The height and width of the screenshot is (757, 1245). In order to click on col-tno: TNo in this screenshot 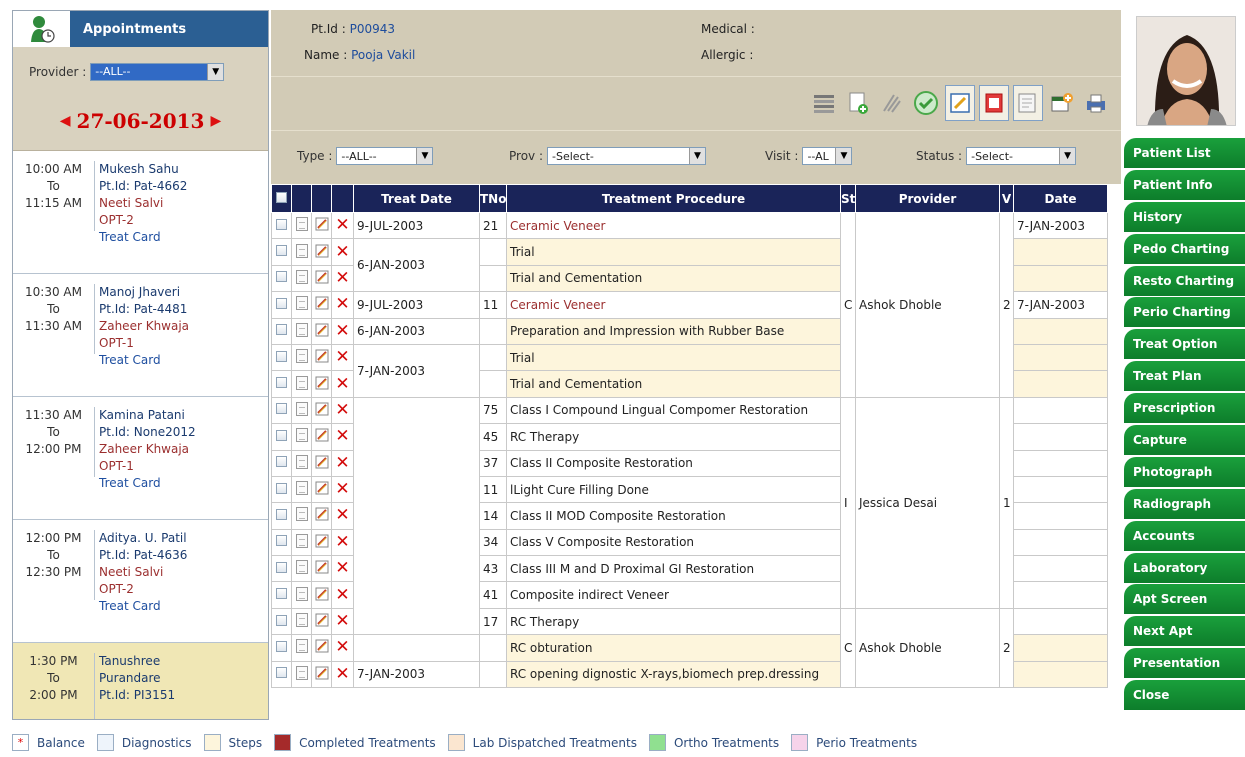, I will do `click(493, 198)`.